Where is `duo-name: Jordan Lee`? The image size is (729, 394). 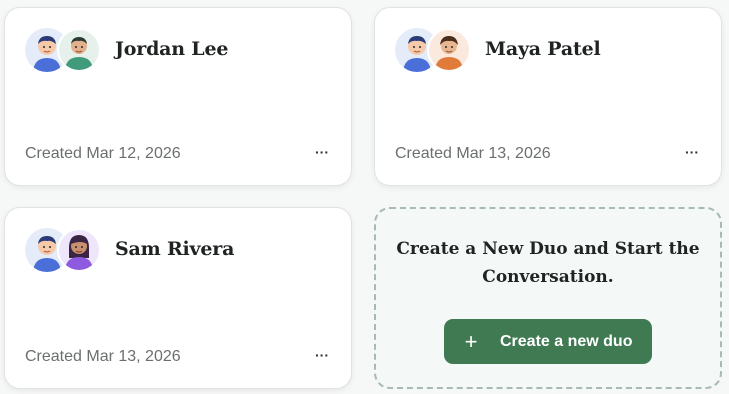
duo-name: Jordan Lee is located at coordinates (172, 49).